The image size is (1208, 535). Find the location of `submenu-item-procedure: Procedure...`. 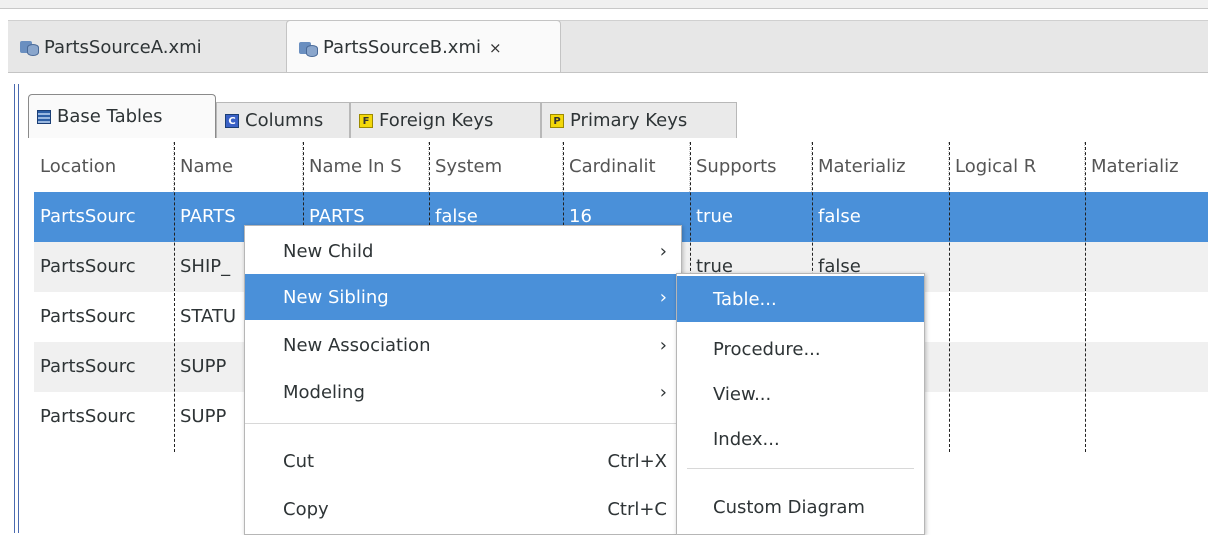

submenu-item-procedure: Procedure... is located at coordinates (800, 349).